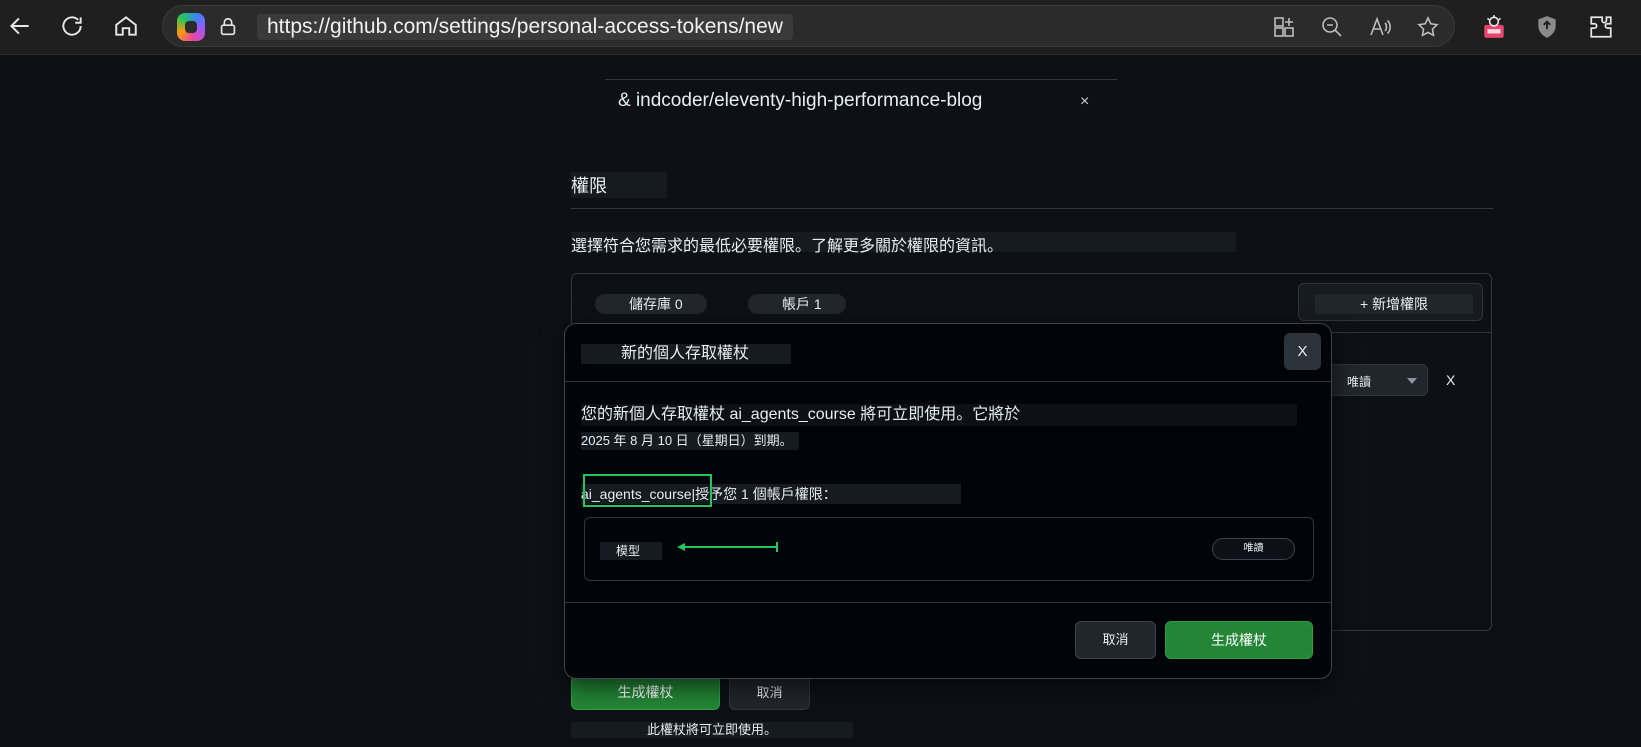  I want to click on chevron-down-icon, so click(1412, 381).